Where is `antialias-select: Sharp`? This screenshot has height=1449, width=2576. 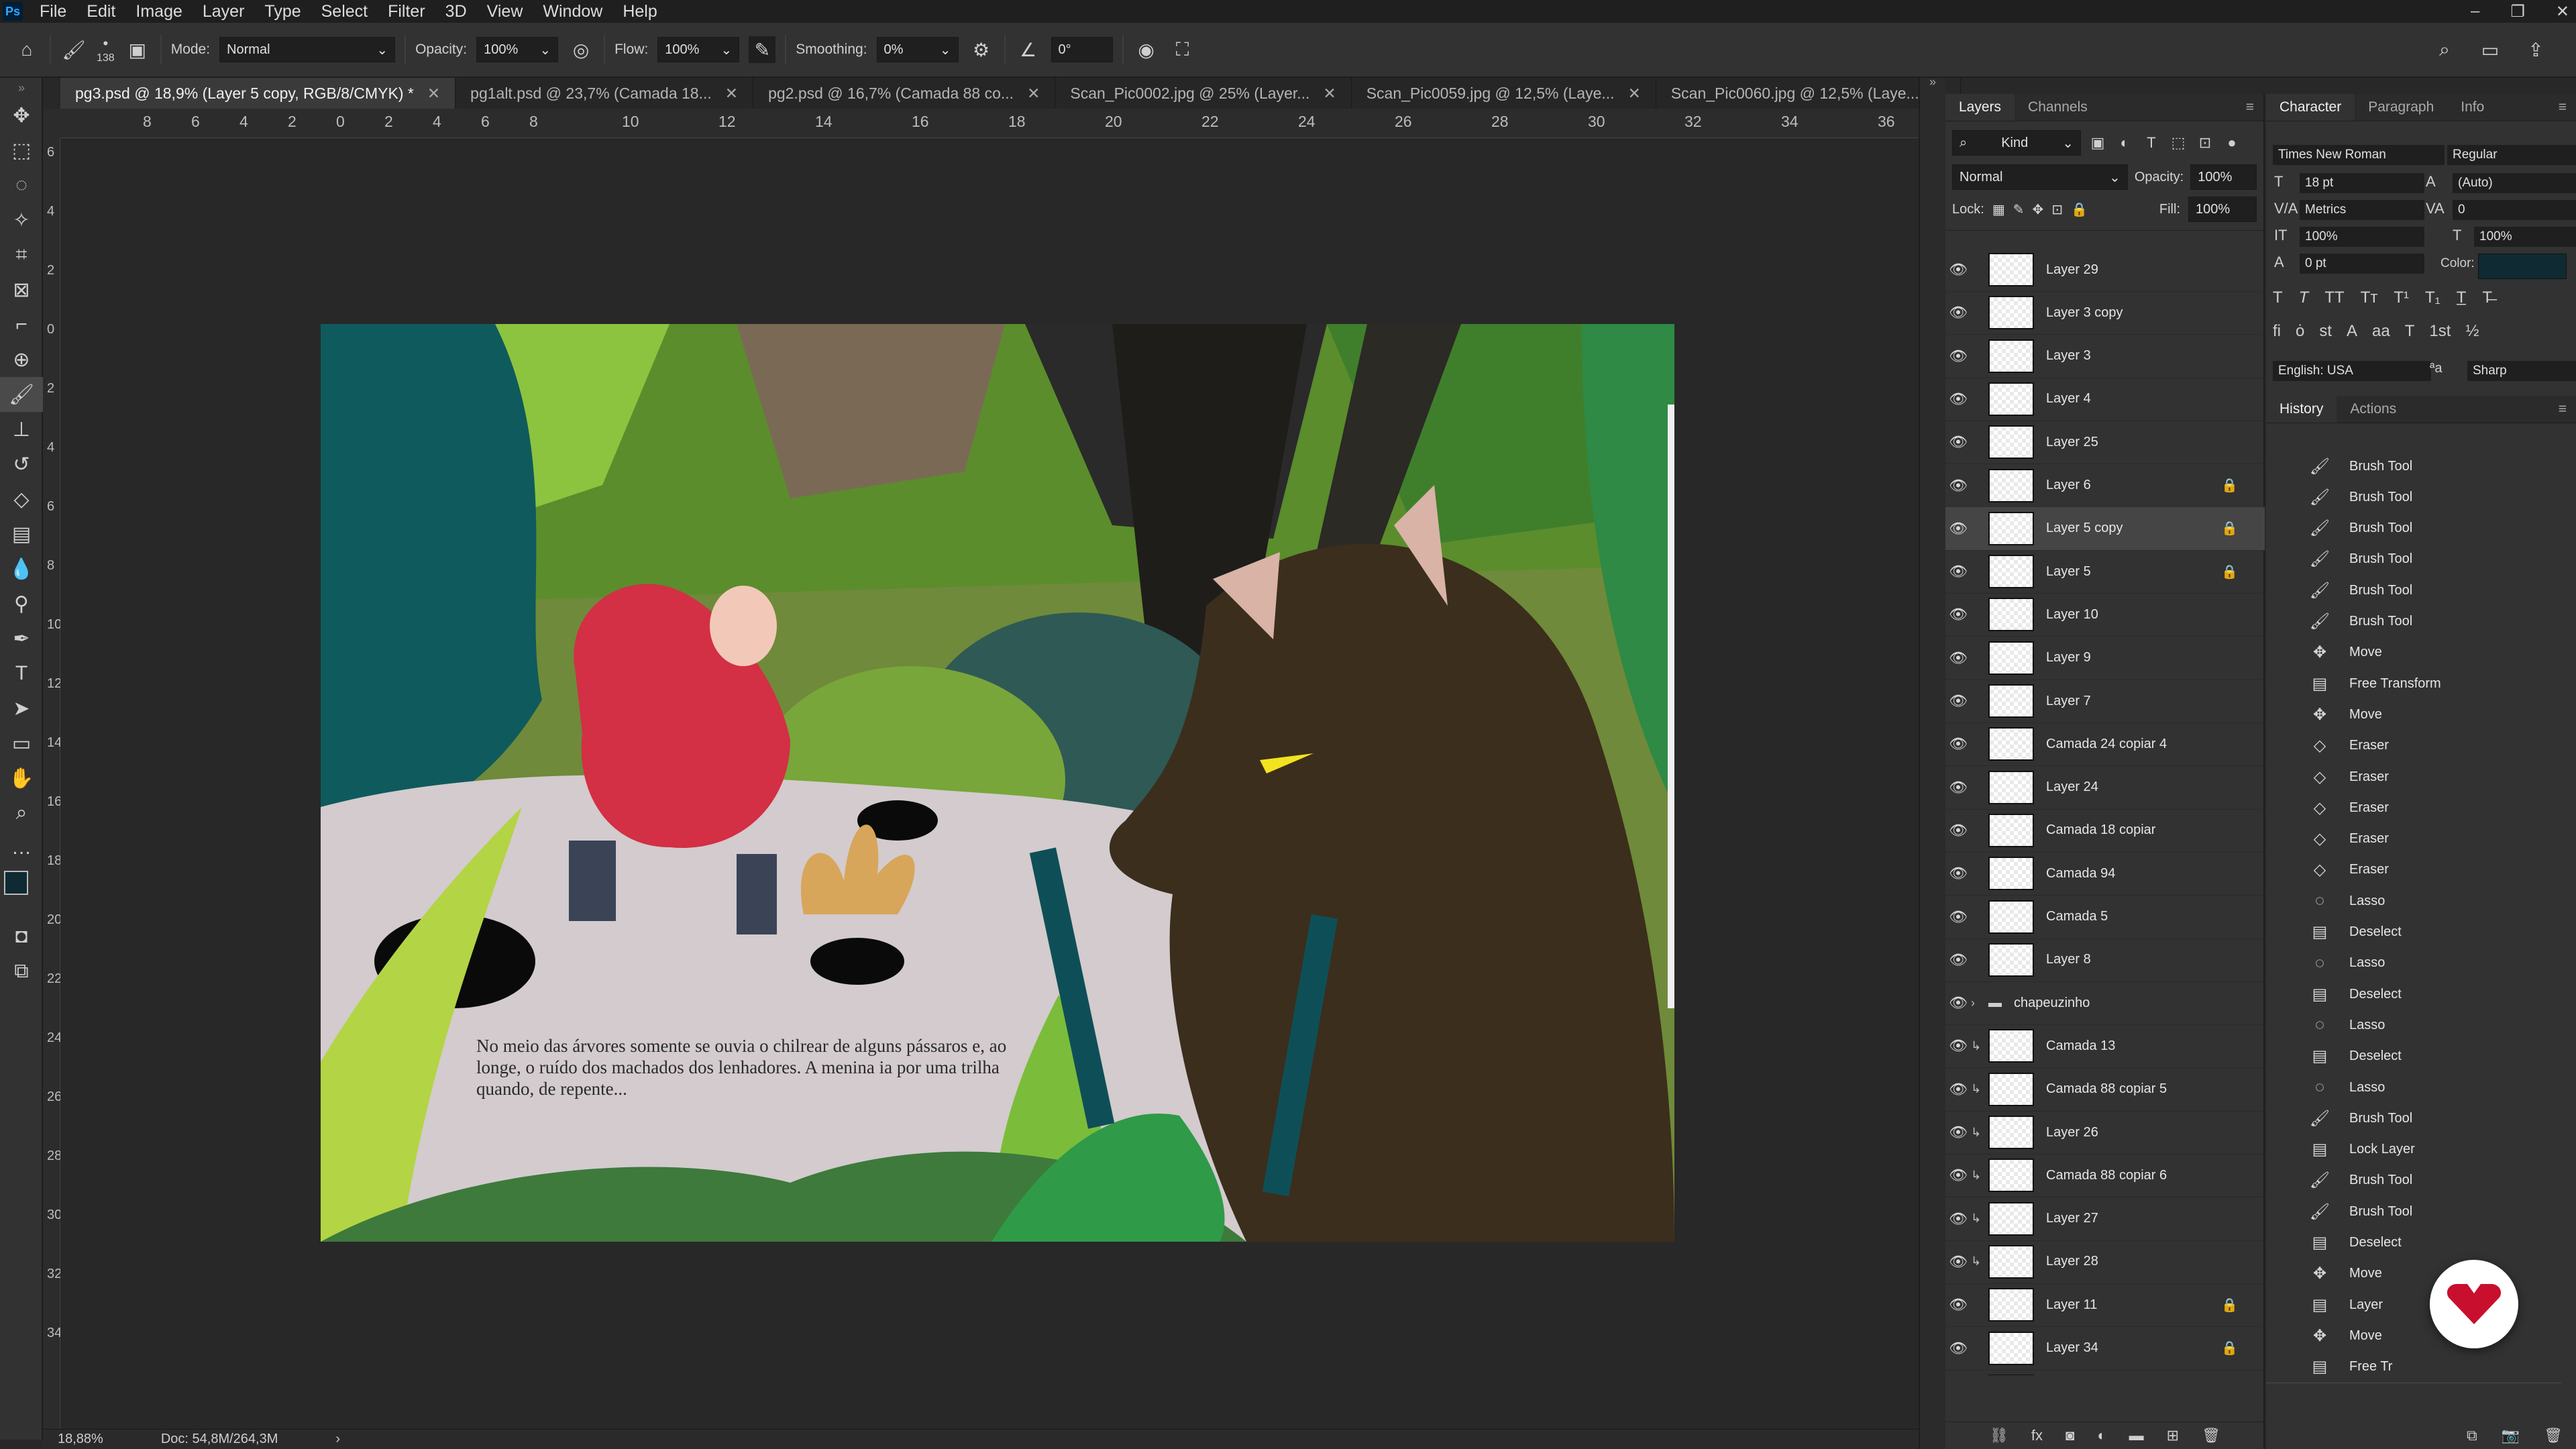
antialias-select: Sharp is located at coordinates (2521, 371).